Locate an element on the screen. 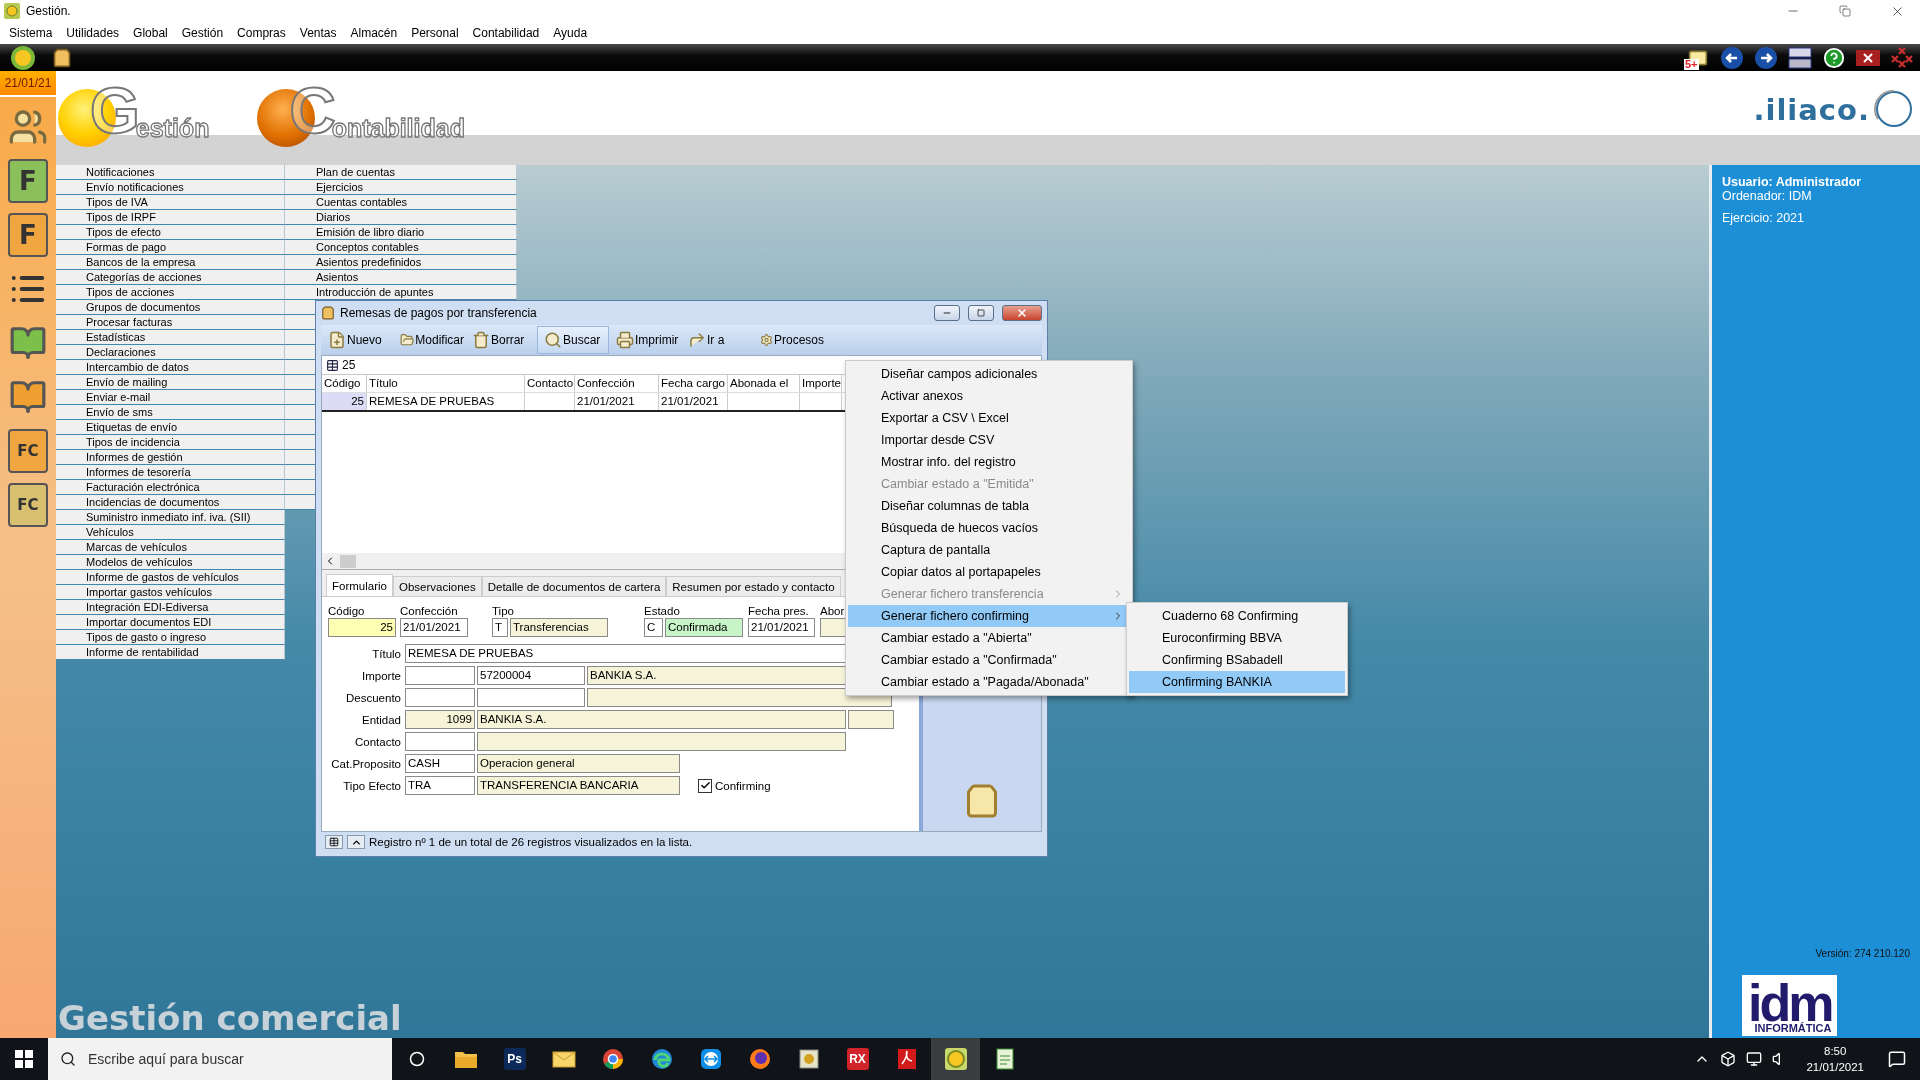 The image size is (1920, 1080). menu-list-item: Modelos de vehículos is located at coordinates (170, 562).